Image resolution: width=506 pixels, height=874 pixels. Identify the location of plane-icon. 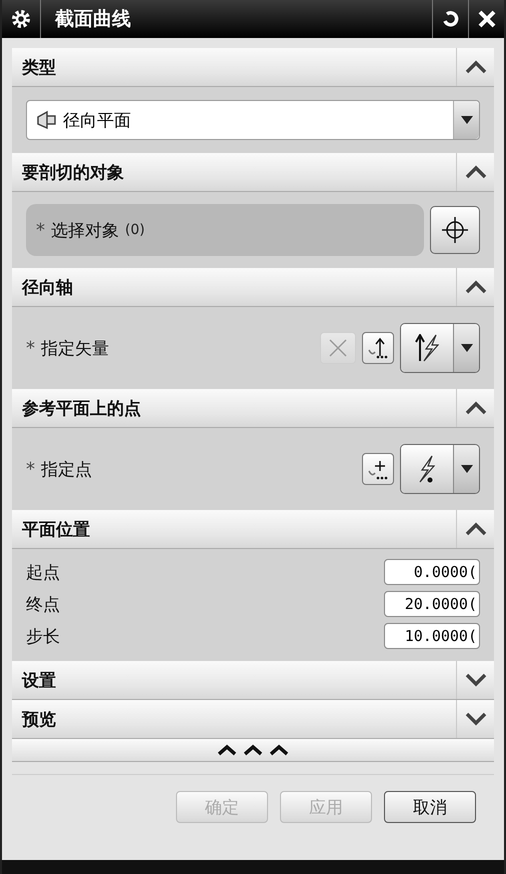
(46, 120).